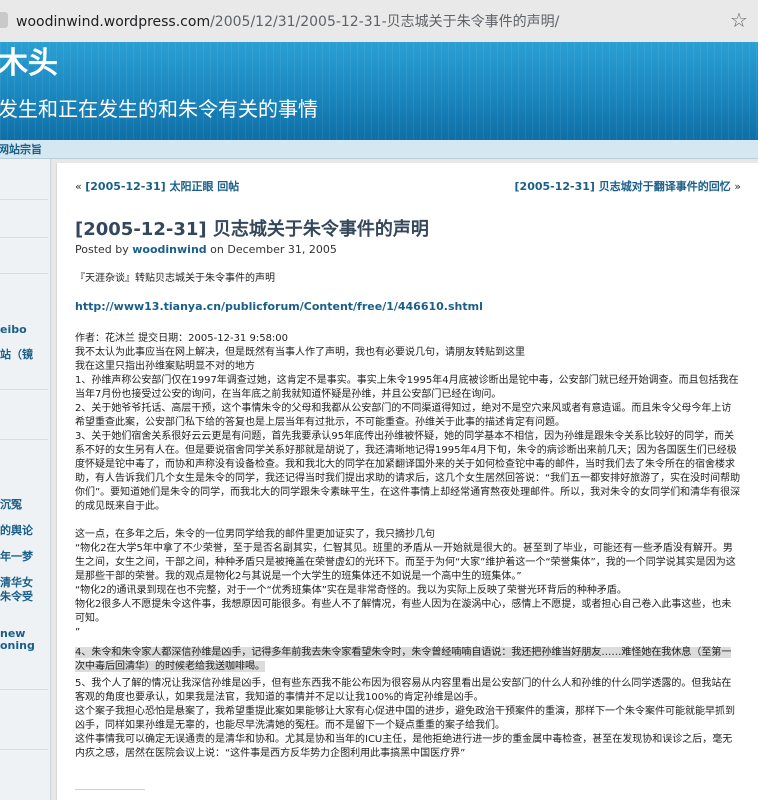 The image size is (758, 800). Describe the element at coordinates (379, 149) in the screenshot. I see `top-navigation: 网站宗旨` at that location.